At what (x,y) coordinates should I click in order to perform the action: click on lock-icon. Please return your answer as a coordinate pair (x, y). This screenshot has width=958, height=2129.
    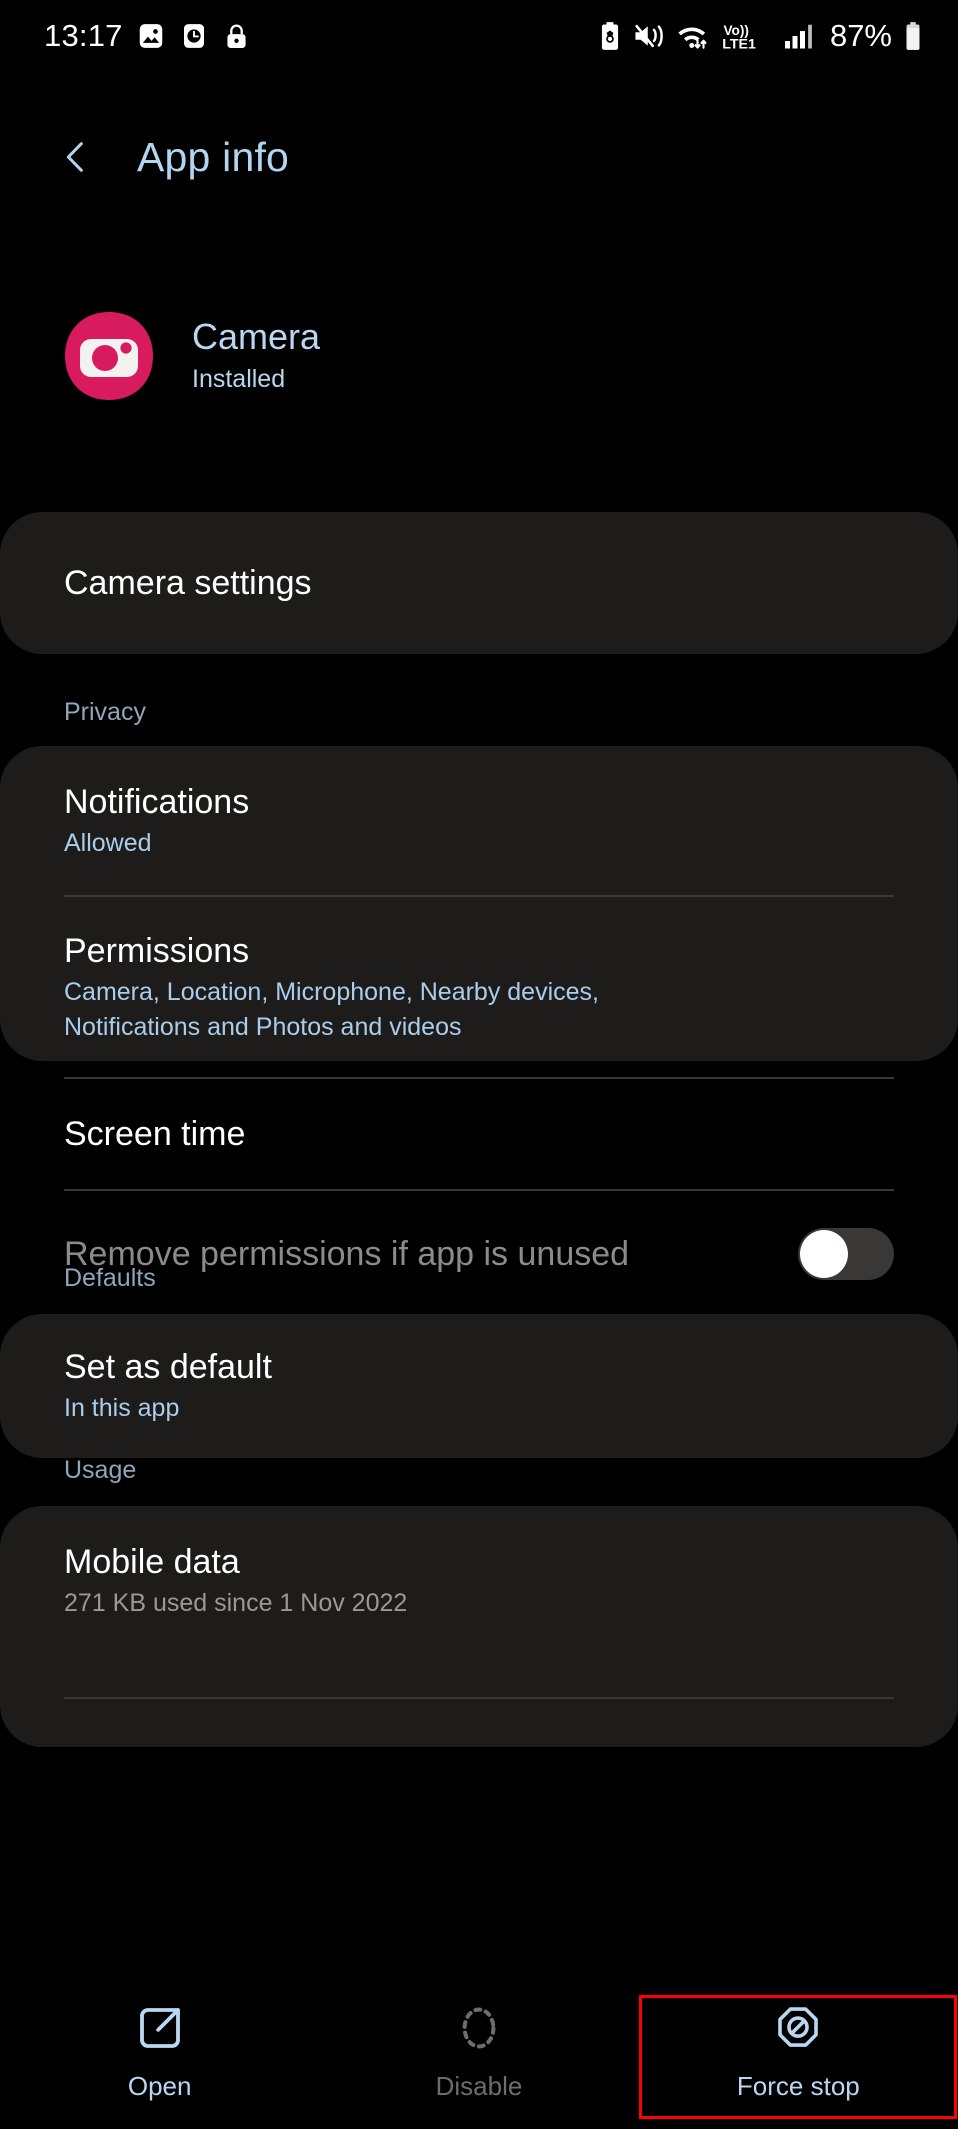
    Looking at the image, I should click on (236, 36).